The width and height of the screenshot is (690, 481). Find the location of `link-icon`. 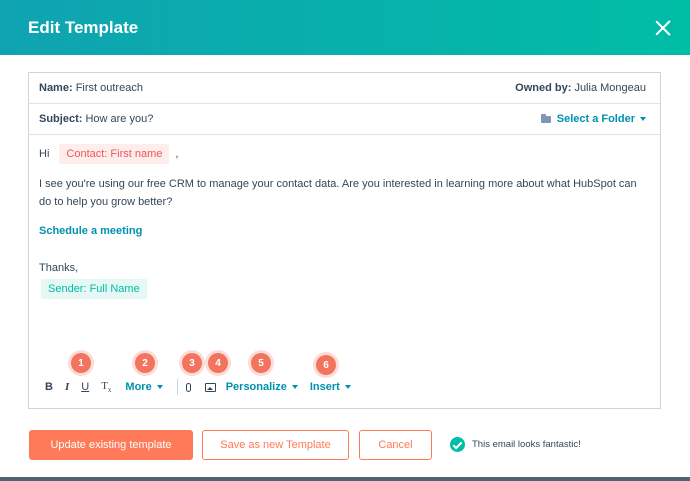

link-icon is located at coordinates (188, 387).